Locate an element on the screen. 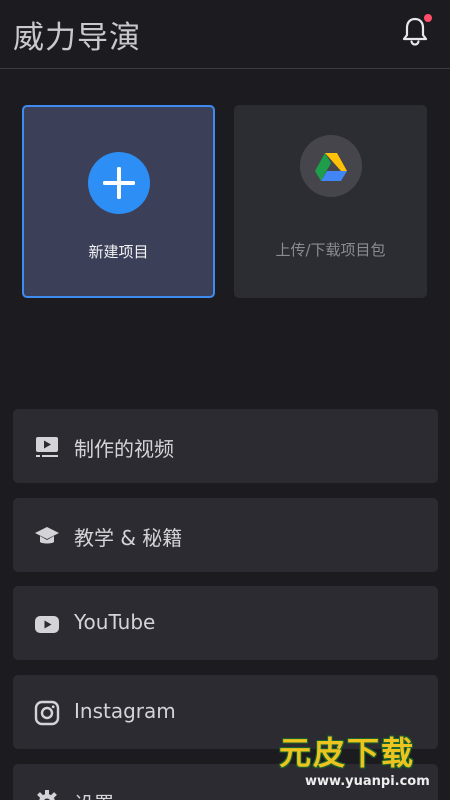 This screenshot has height=800, width=450. menu-label: 设置 is located at coordinates (94, 794).